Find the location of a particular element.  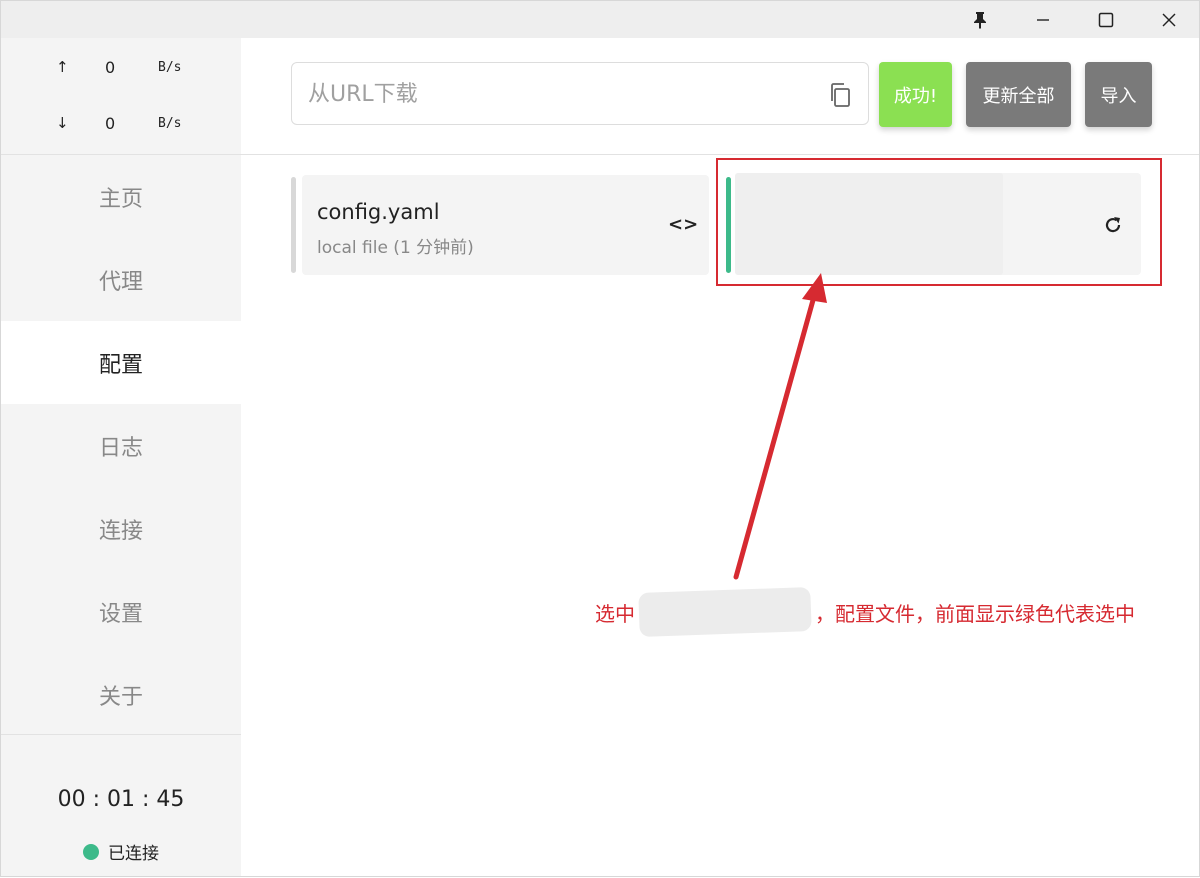

annotation-text-after: ，配置文件，前面显示绿色代表选中 is located at coordinates (975, 613).